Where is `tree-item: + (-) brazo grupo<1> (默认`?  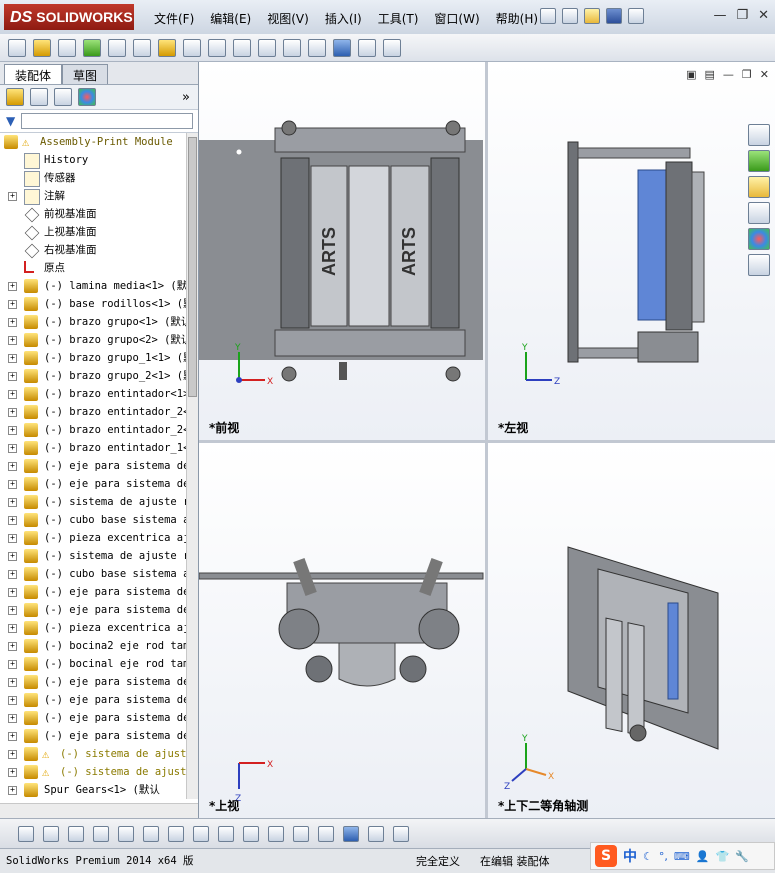
tree-item: + (-) brazo grupo<1> (默认 is located at coordinates (99, 322).